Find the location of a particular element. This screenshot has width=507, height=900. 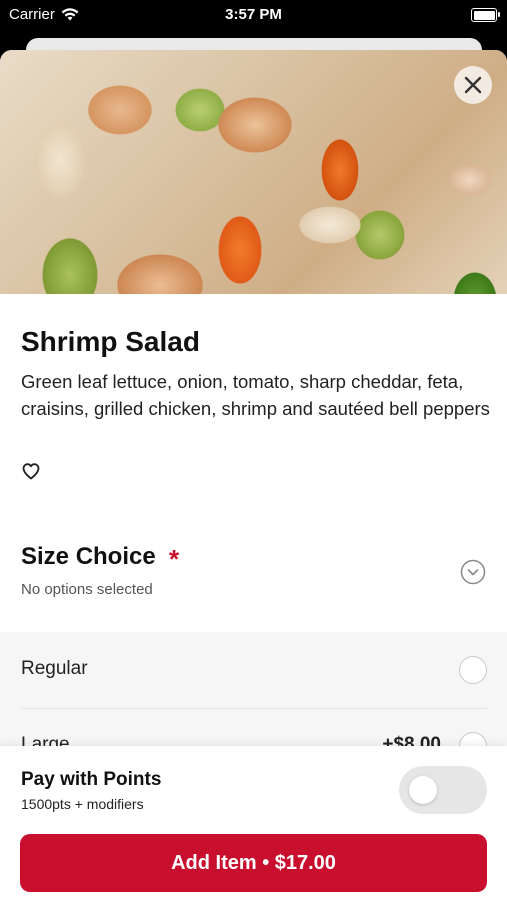

close-button is located at coordinates (473, 85).